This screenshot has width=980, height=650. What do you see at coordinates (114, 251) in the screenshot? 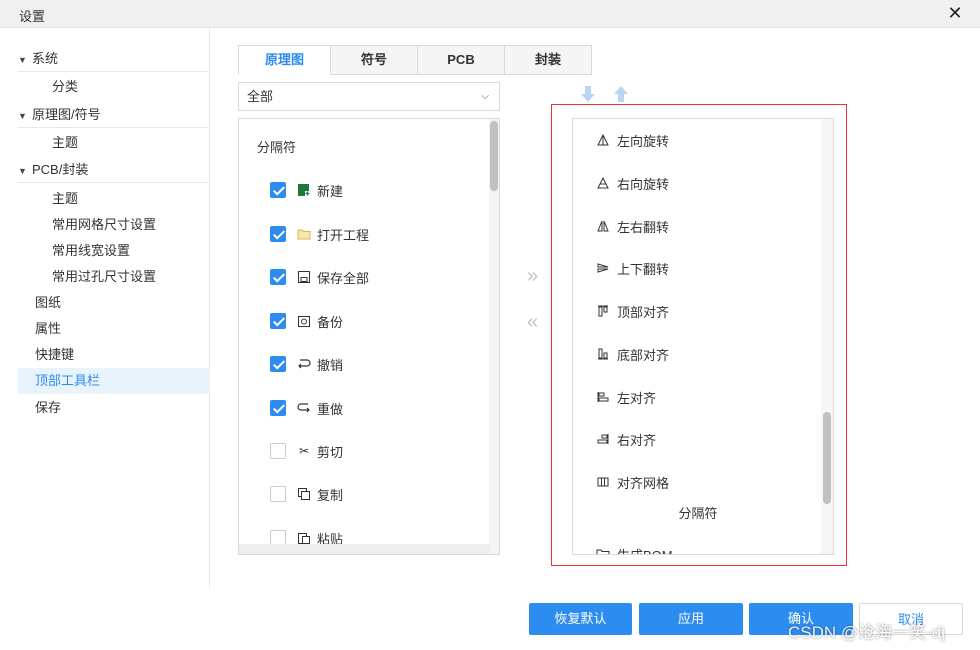
I see `tree-item-line-width: 常用线宽设置` at bounding box center [114, 251].